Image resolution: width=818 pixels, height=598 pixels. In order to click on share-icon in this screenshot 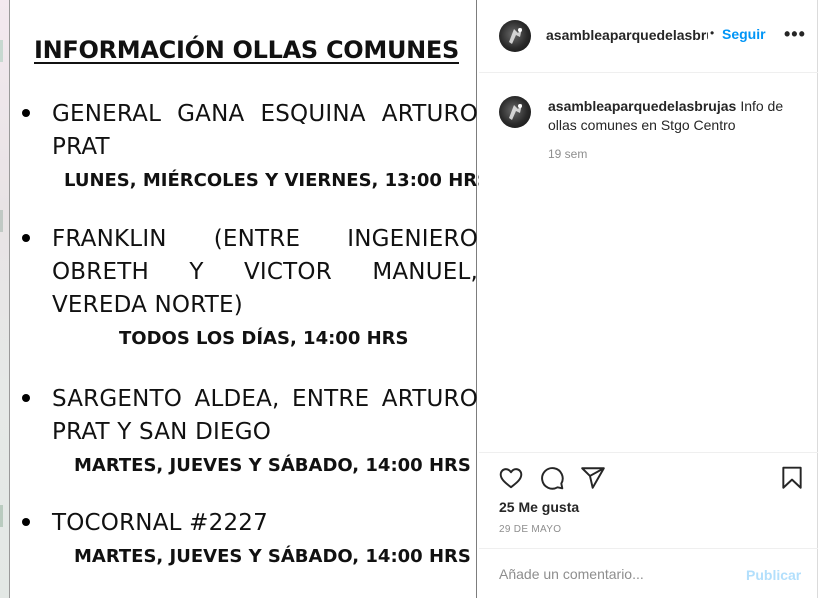, I will do `click(593, 478)`.